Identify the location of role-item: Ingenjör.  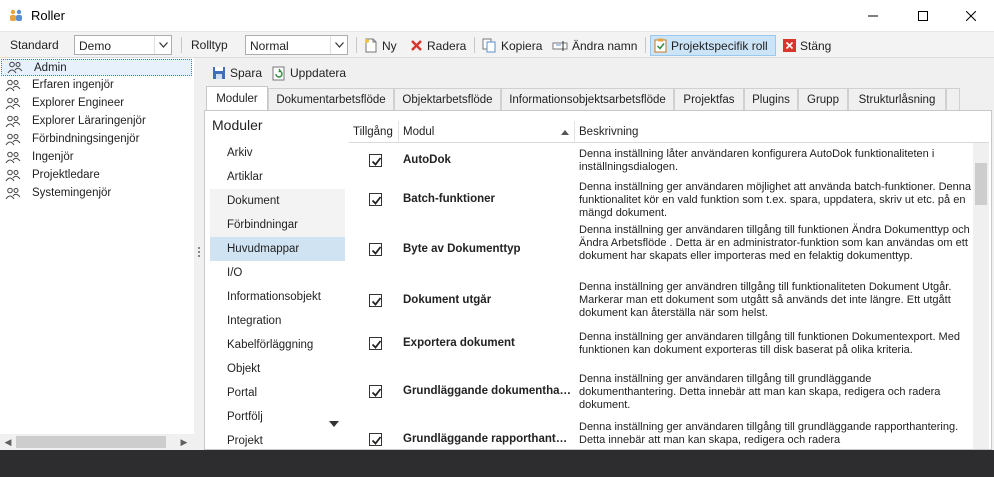
(96, 157).